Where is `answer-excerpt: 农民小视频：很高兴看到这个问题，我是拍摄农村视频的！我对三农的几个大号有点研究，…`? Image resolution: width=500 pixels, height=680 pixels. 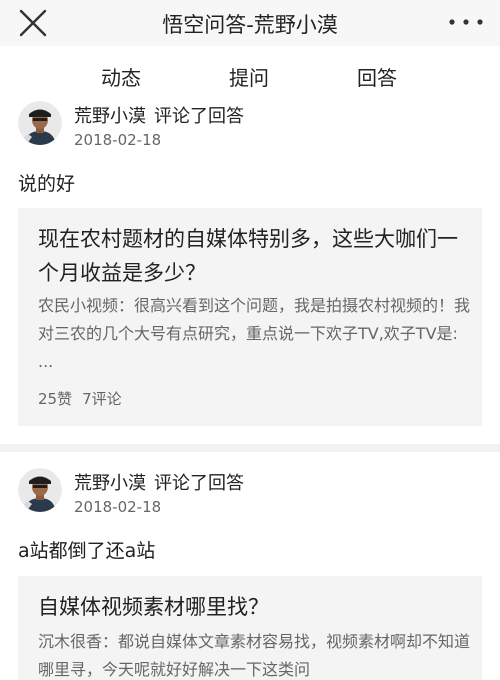 answer-excerpt: 农民小视频：很高兴看到这个问题，我是拍摄农村视频的！我对三农的几个大号有点研究，… is located at coordinates (254, 333).